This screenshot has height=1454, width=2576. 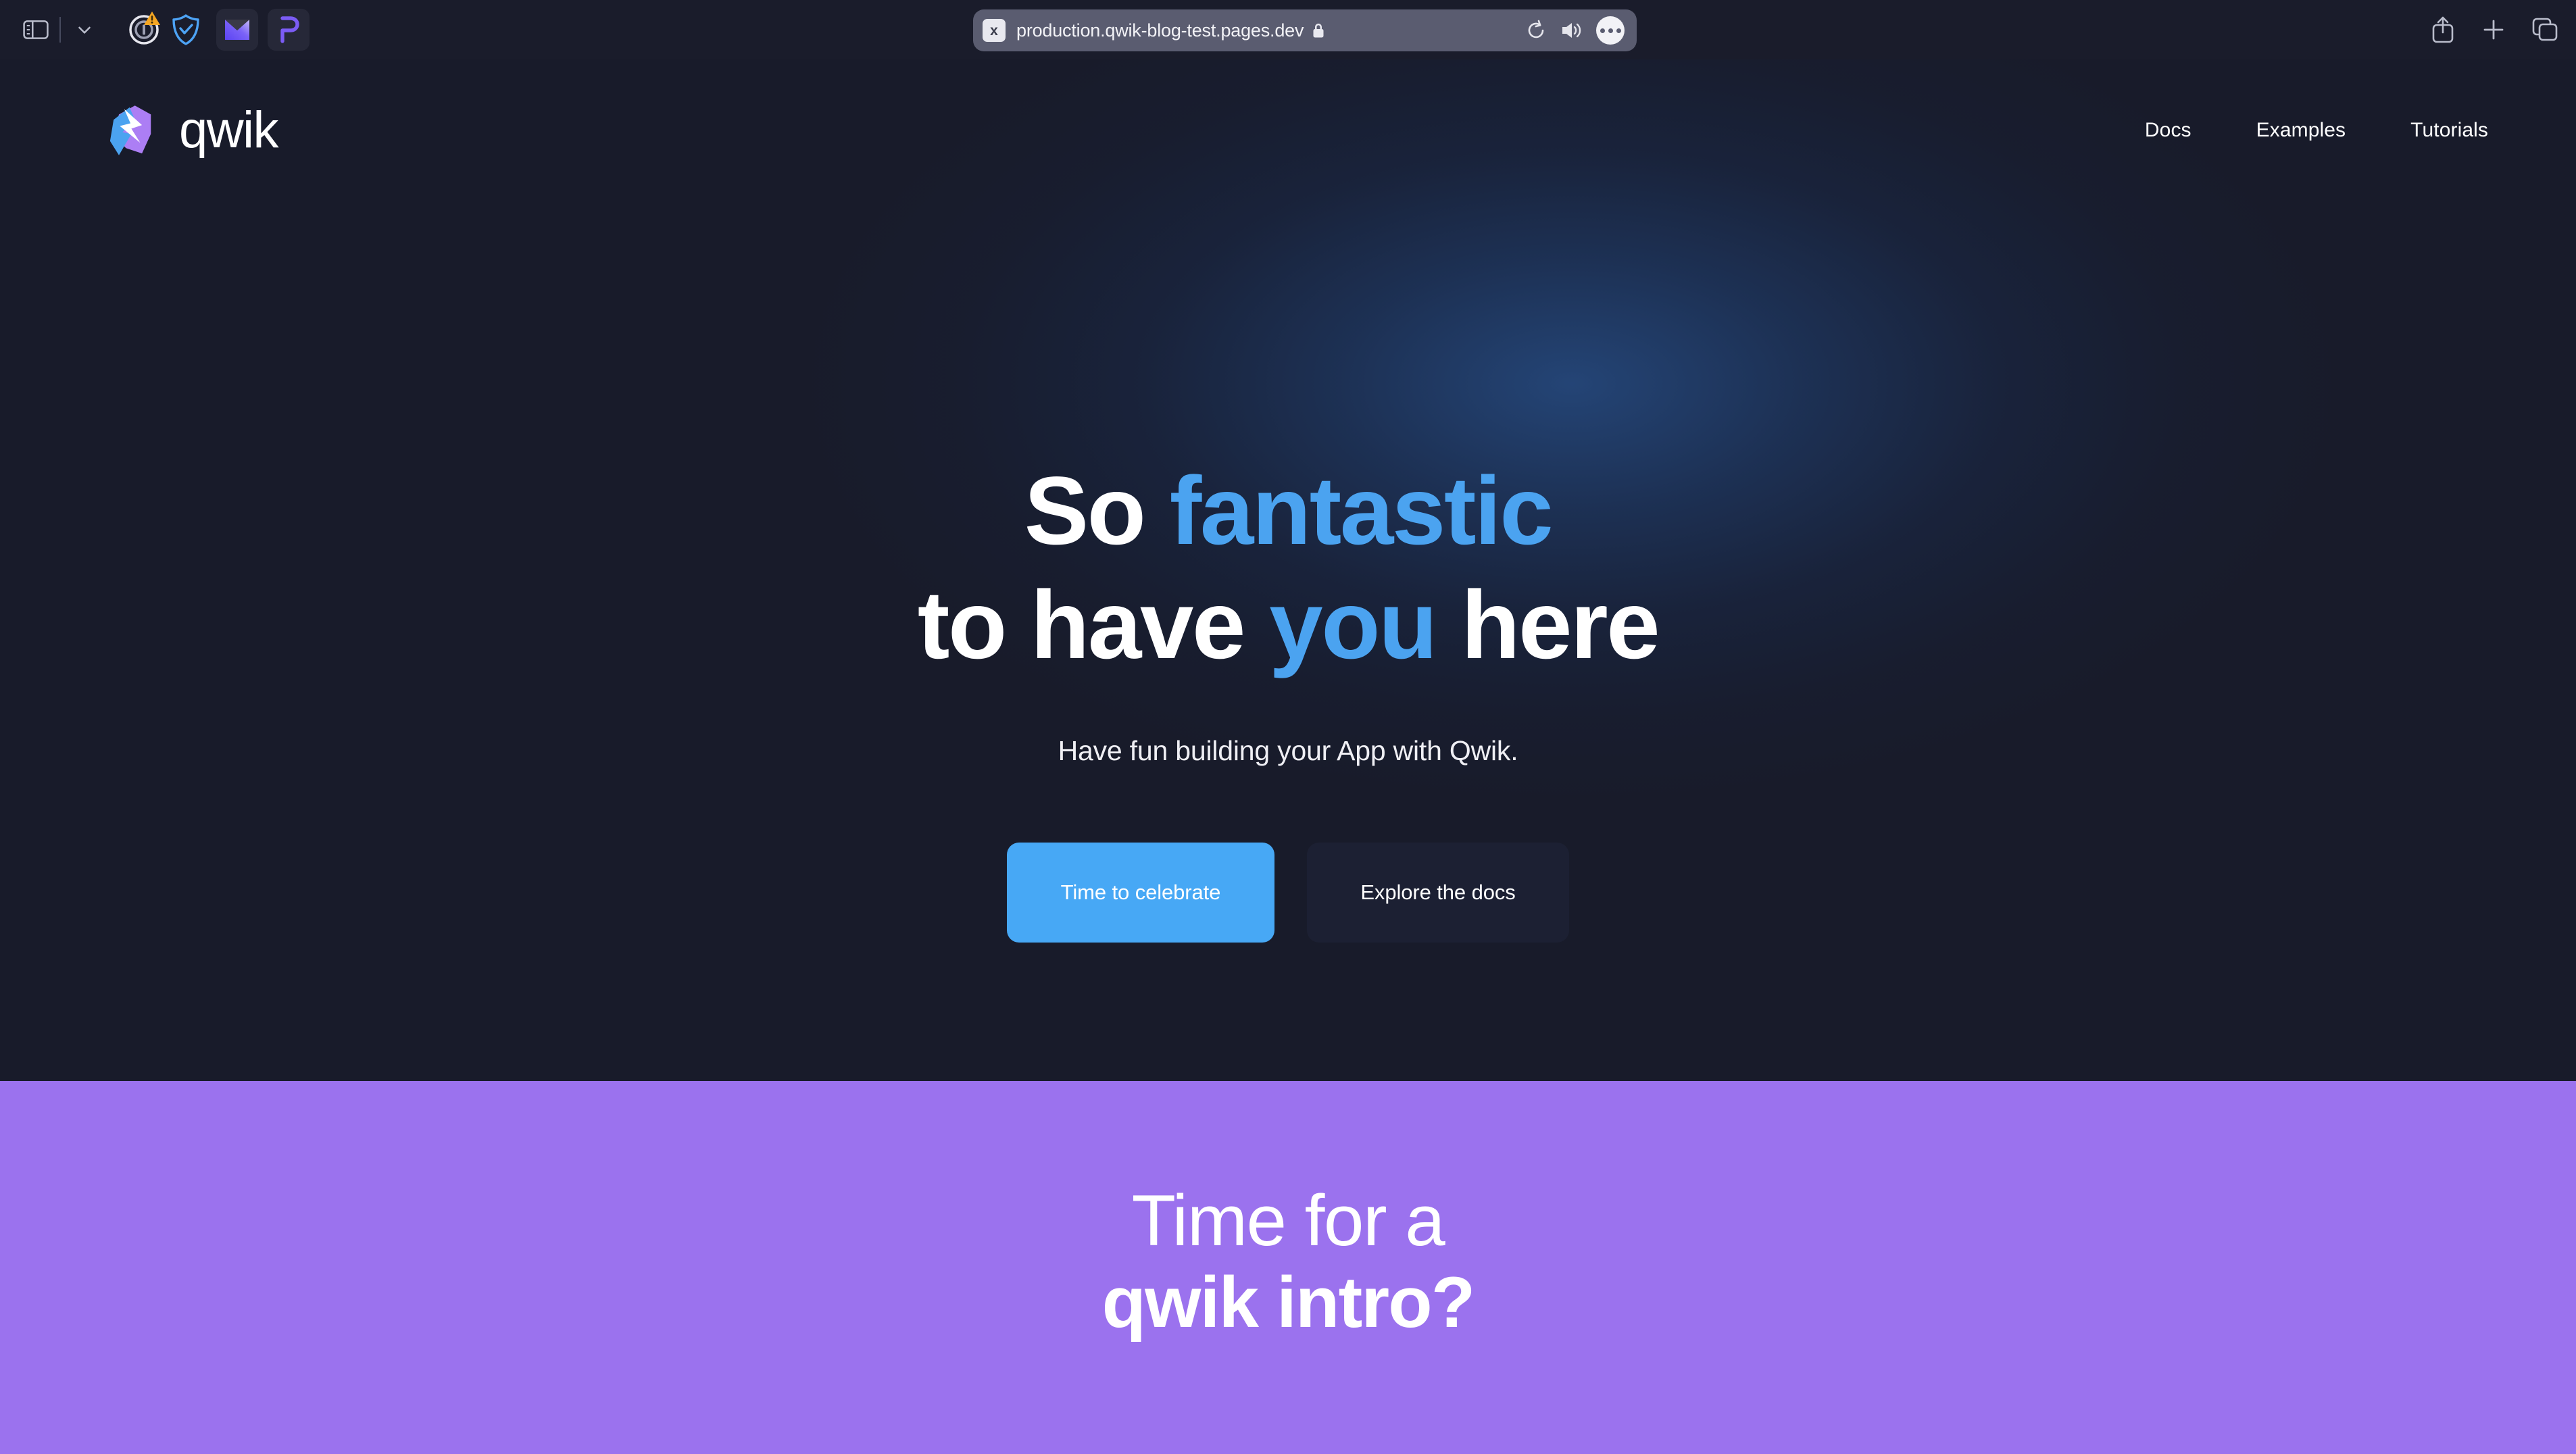 What do you see at coordinates (229, 130) in the screenshot?
I see `qwik-logo-text: qwik` at bounding box center [229, 130].